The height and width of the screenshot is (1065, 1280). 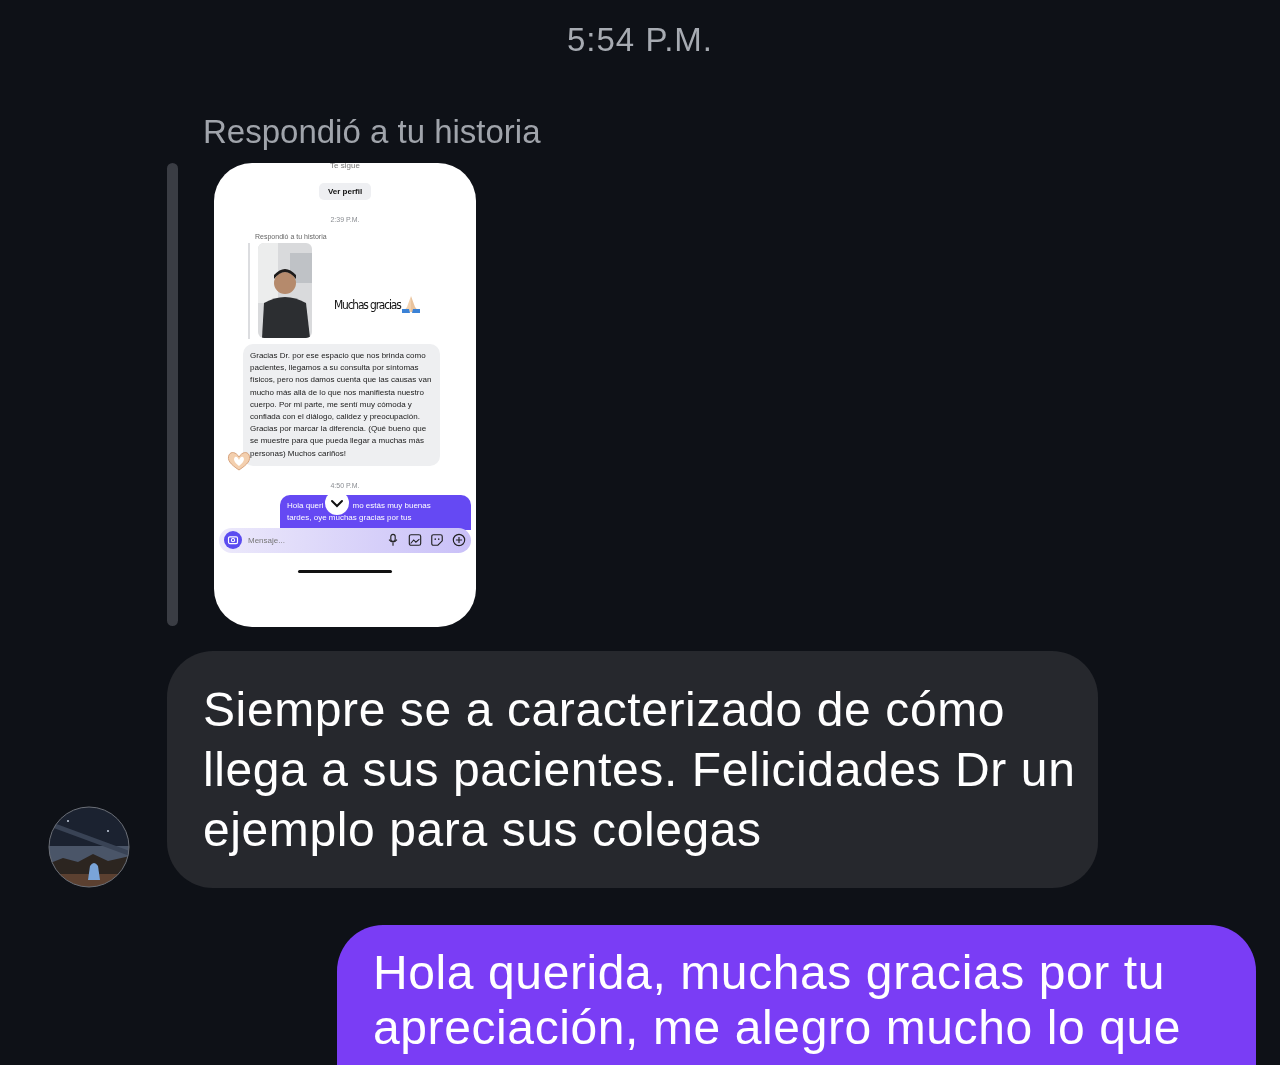 What do you see at coordinates (372, 132) in the screenshot?
I see `reply-label: Respondió a tu historia` at bounding box center [372, 132].